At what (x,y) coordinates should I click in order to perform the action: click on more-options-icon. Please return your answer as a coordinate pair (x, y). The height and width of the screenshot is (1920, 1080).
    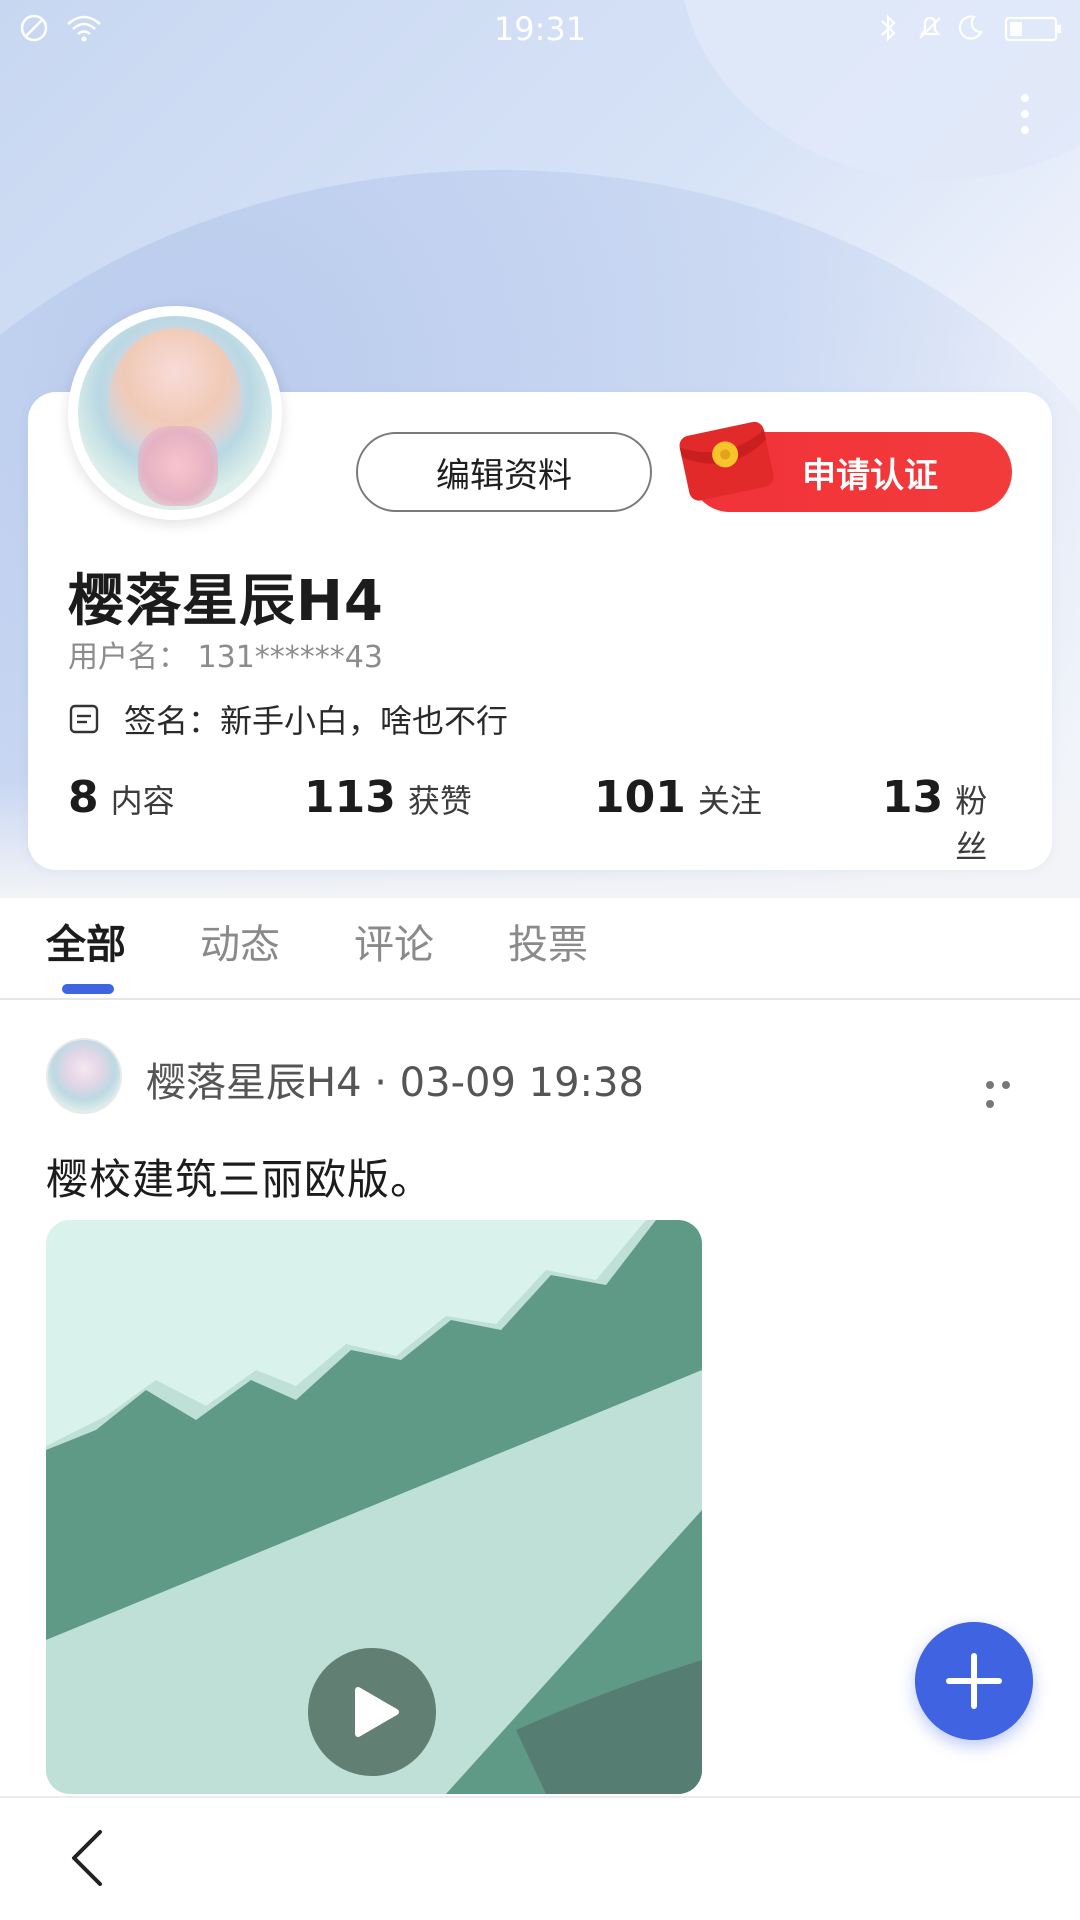
    Looking at the image, I should click on (1025, 116).